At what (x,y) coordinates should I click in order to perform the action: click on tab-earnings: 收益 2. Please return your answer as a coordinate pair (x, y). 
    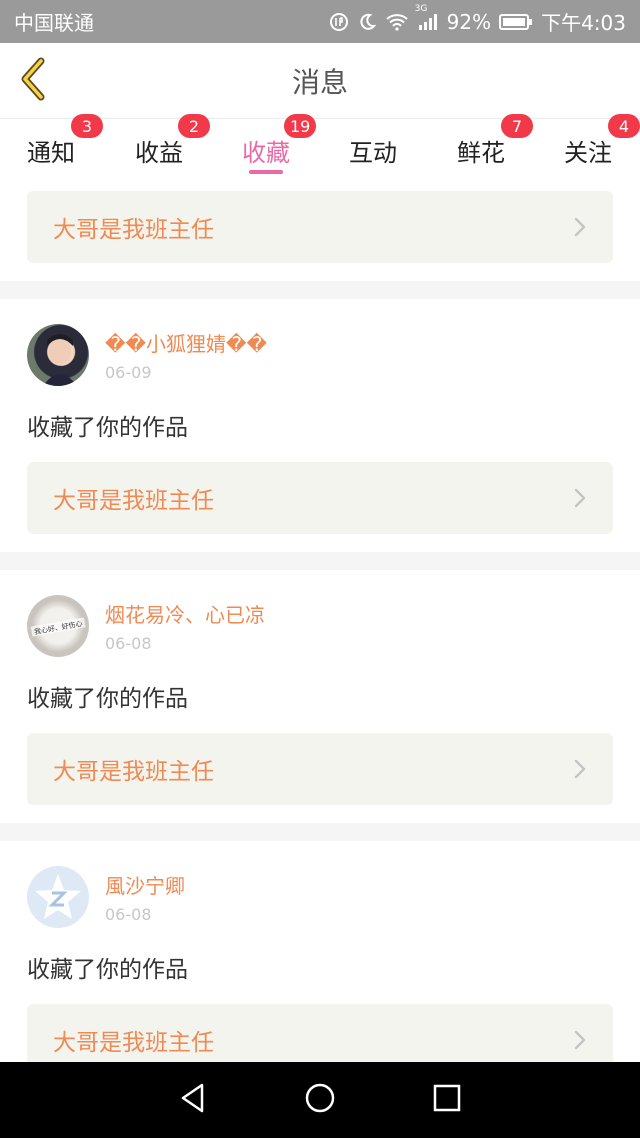
    Looking at the image, I should click on (159, 147).